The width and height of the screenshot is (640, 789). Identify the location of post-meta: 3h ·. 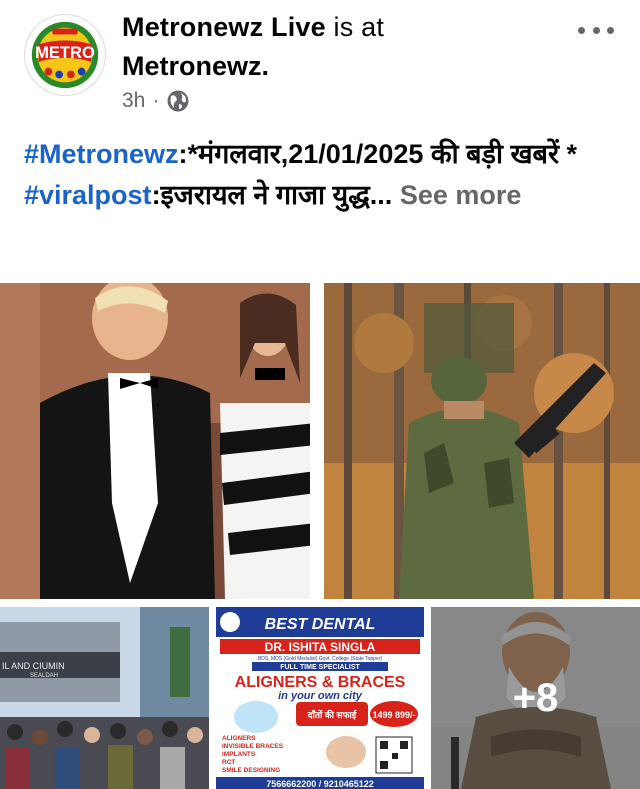
(156, 101).